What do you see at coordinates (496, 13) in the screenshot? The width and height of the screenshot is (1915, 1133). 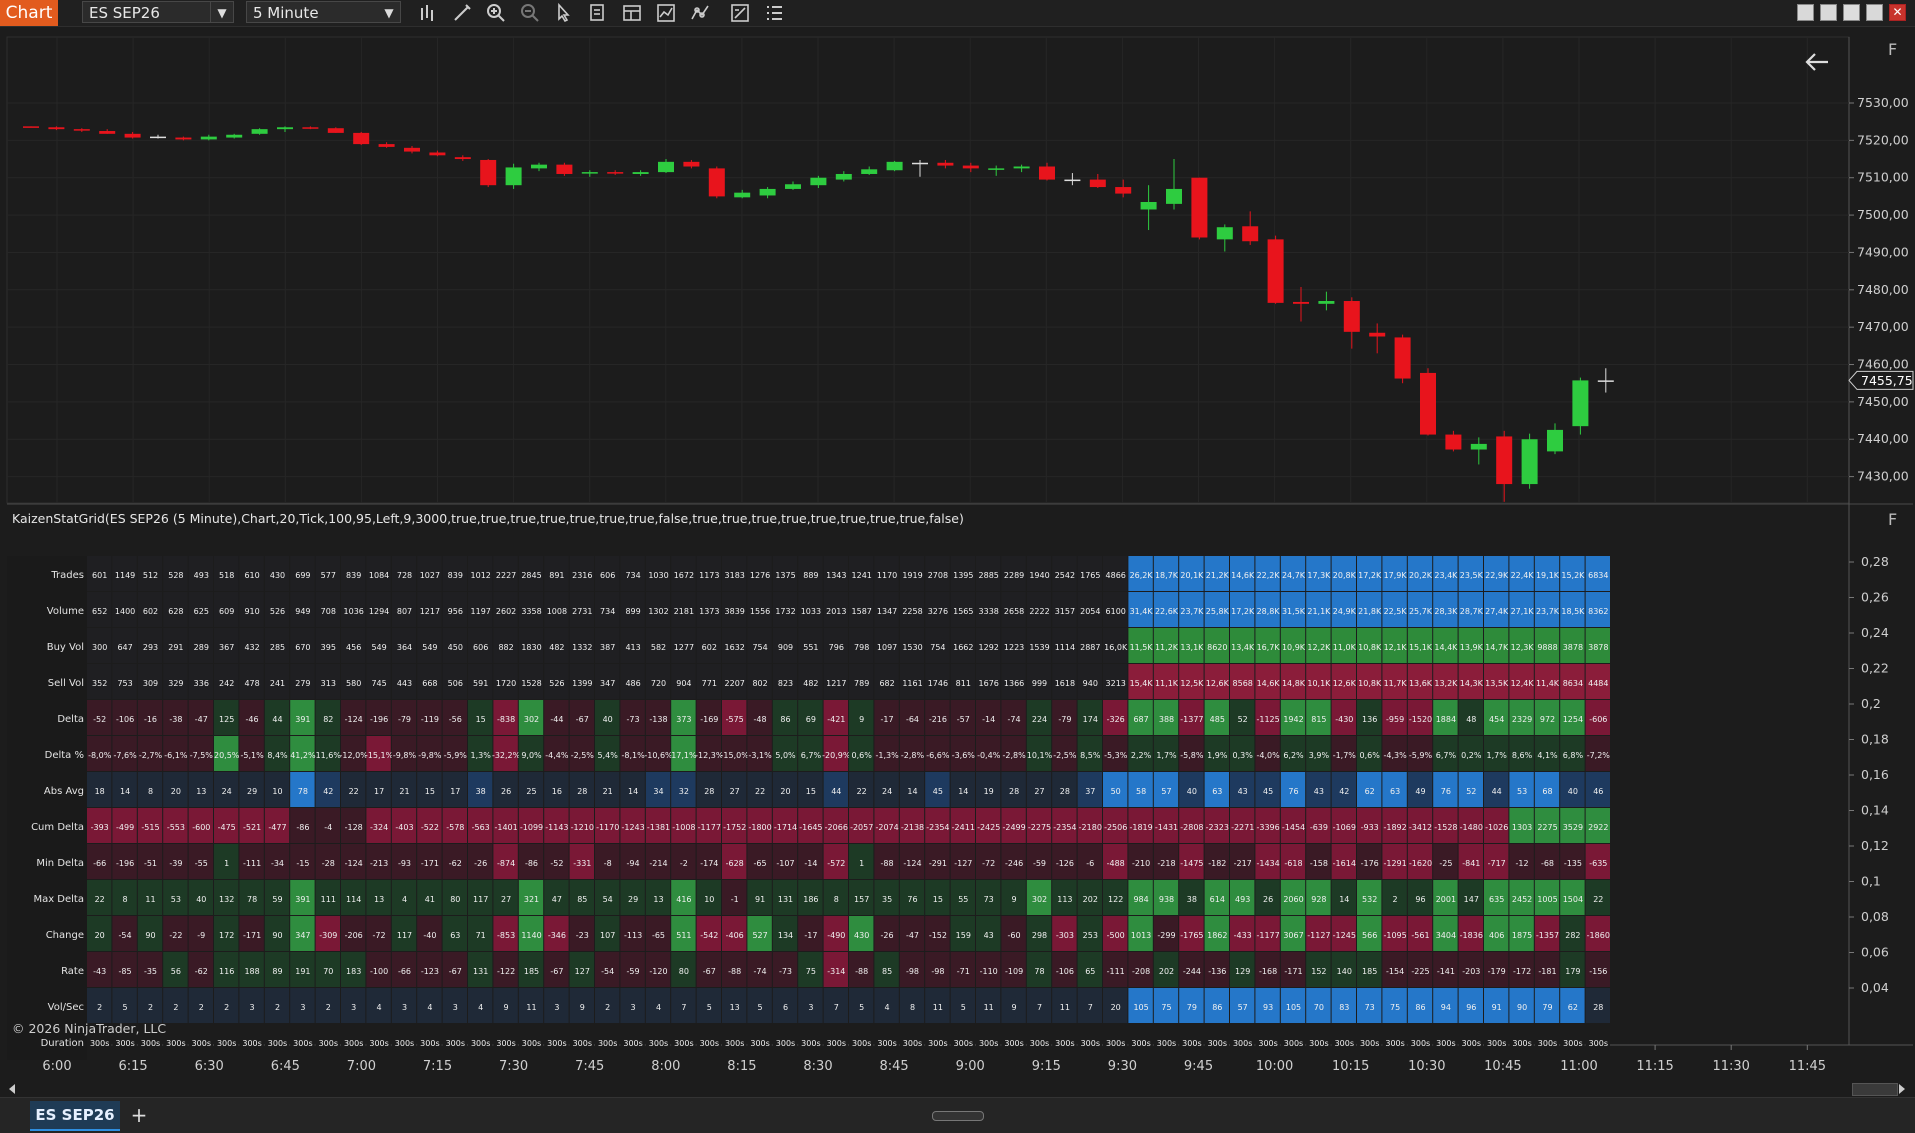 I see `zoom-in-icon` at bounding box center [496, 13].